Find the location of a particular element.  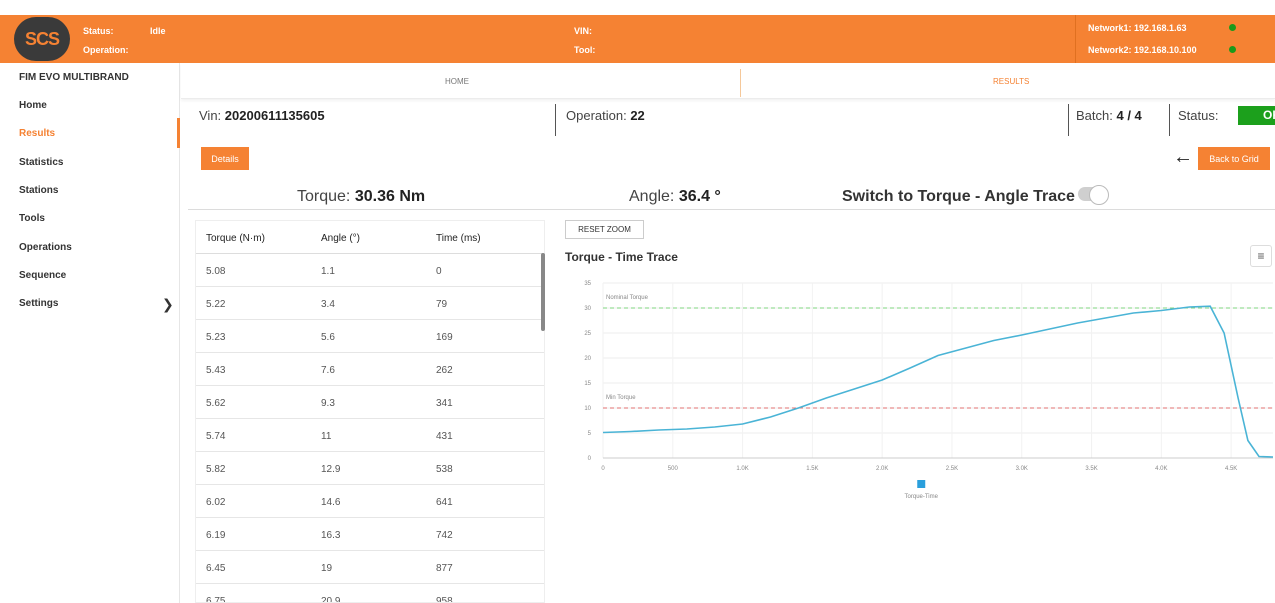

x-tick-label: 2.5K is located at coordinates (952, 469).